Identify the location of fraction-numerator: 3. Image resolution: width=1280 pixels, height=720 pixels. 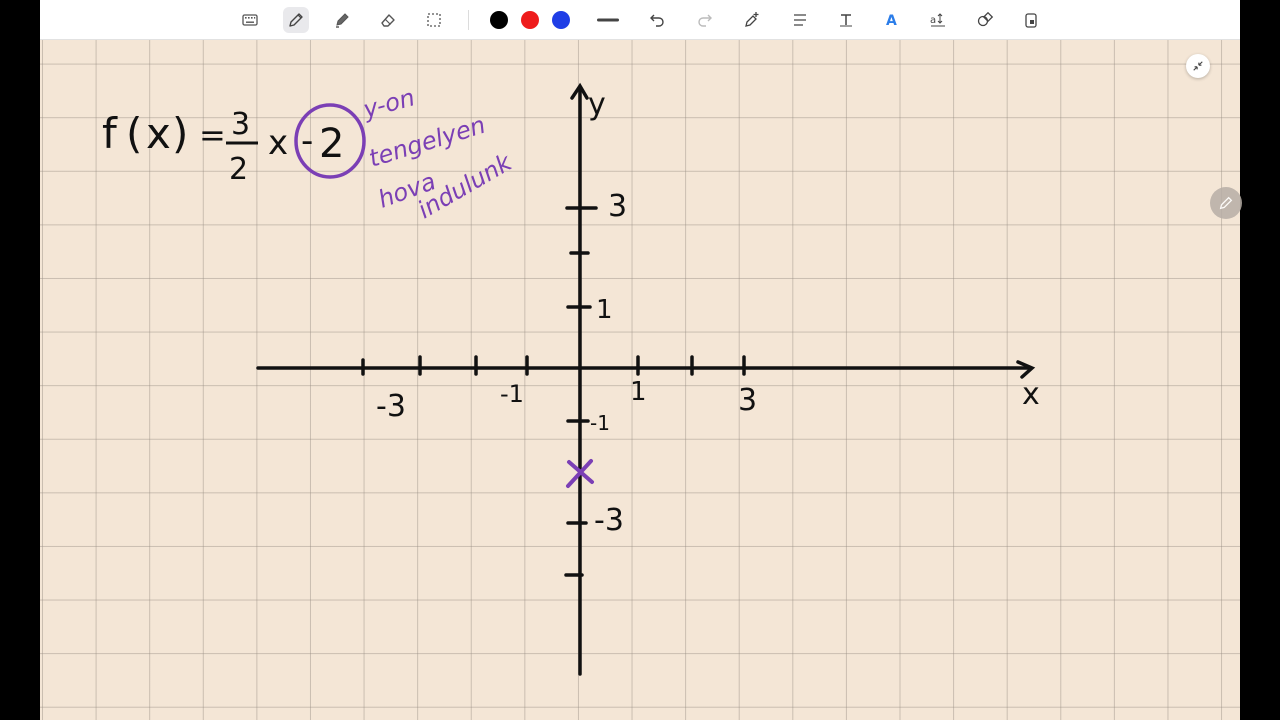
(240, 124).